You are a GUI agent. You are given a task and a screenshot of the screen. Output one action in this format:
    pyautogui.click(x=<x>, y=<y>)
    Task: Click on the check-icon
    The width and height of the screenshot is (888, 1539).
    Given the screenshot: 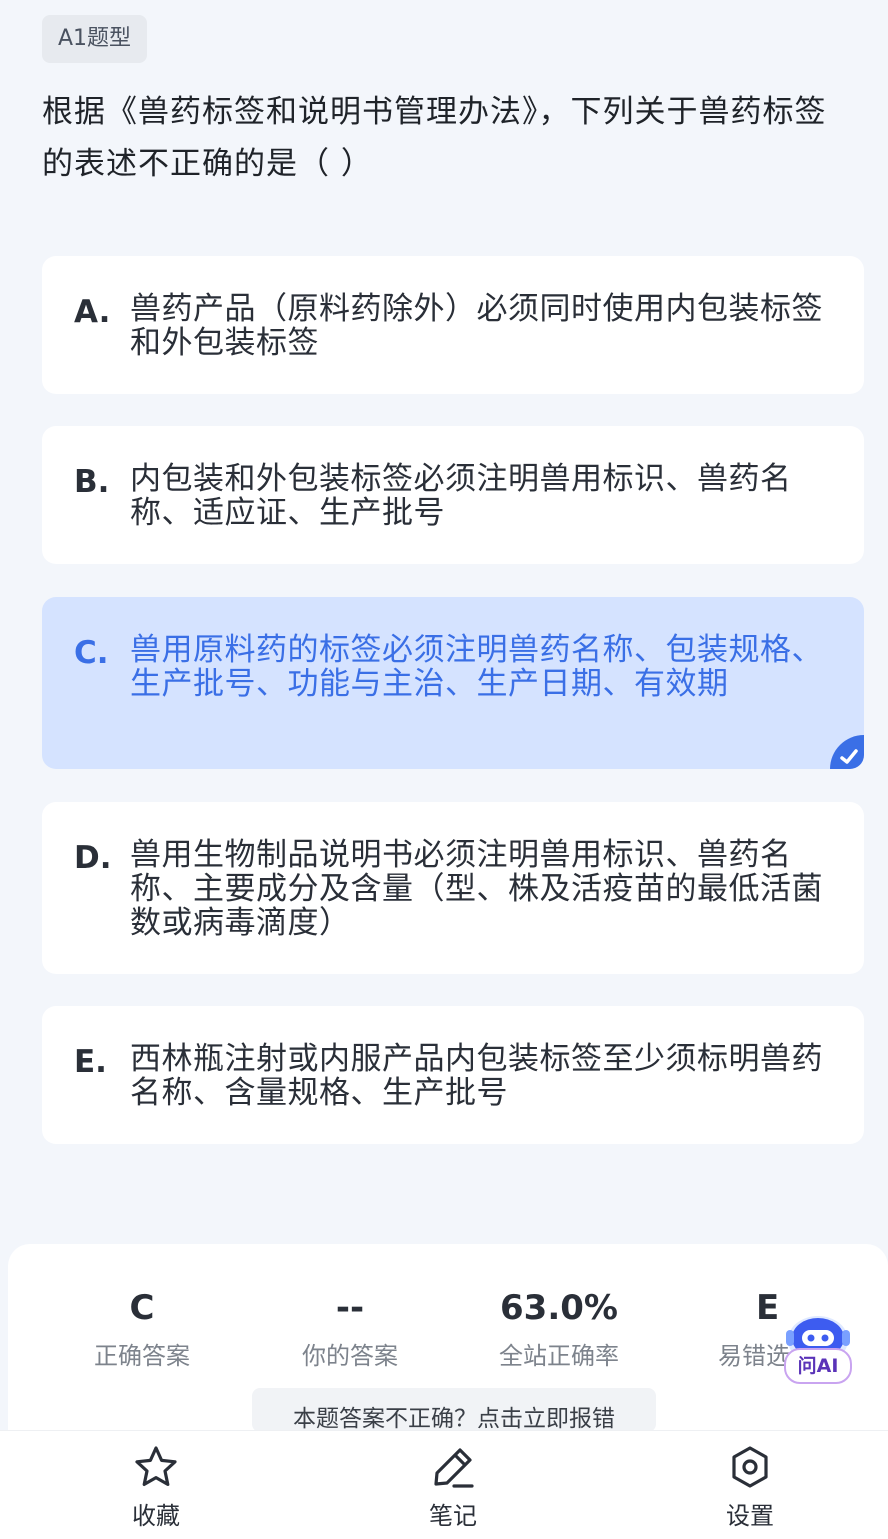 What is the action you would take?
    pyautogui.click(x=847, y=752)
    